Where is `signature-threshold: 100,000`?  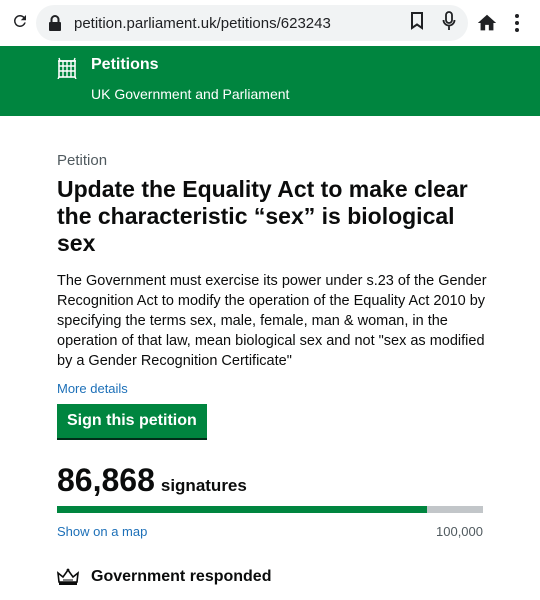 signature-threshold: 100,000 is located at coordinates (459, 531).